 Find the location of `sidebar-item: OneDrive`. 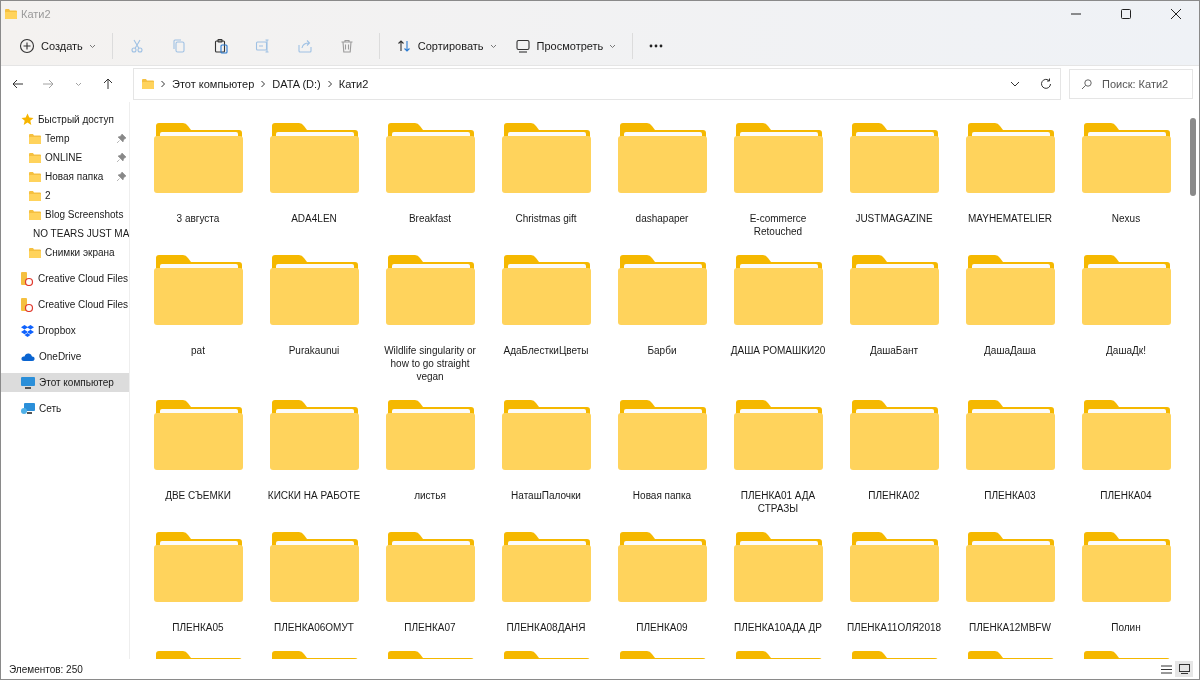

sidebar-item: OneDrive is located at coordinates (65, 356).